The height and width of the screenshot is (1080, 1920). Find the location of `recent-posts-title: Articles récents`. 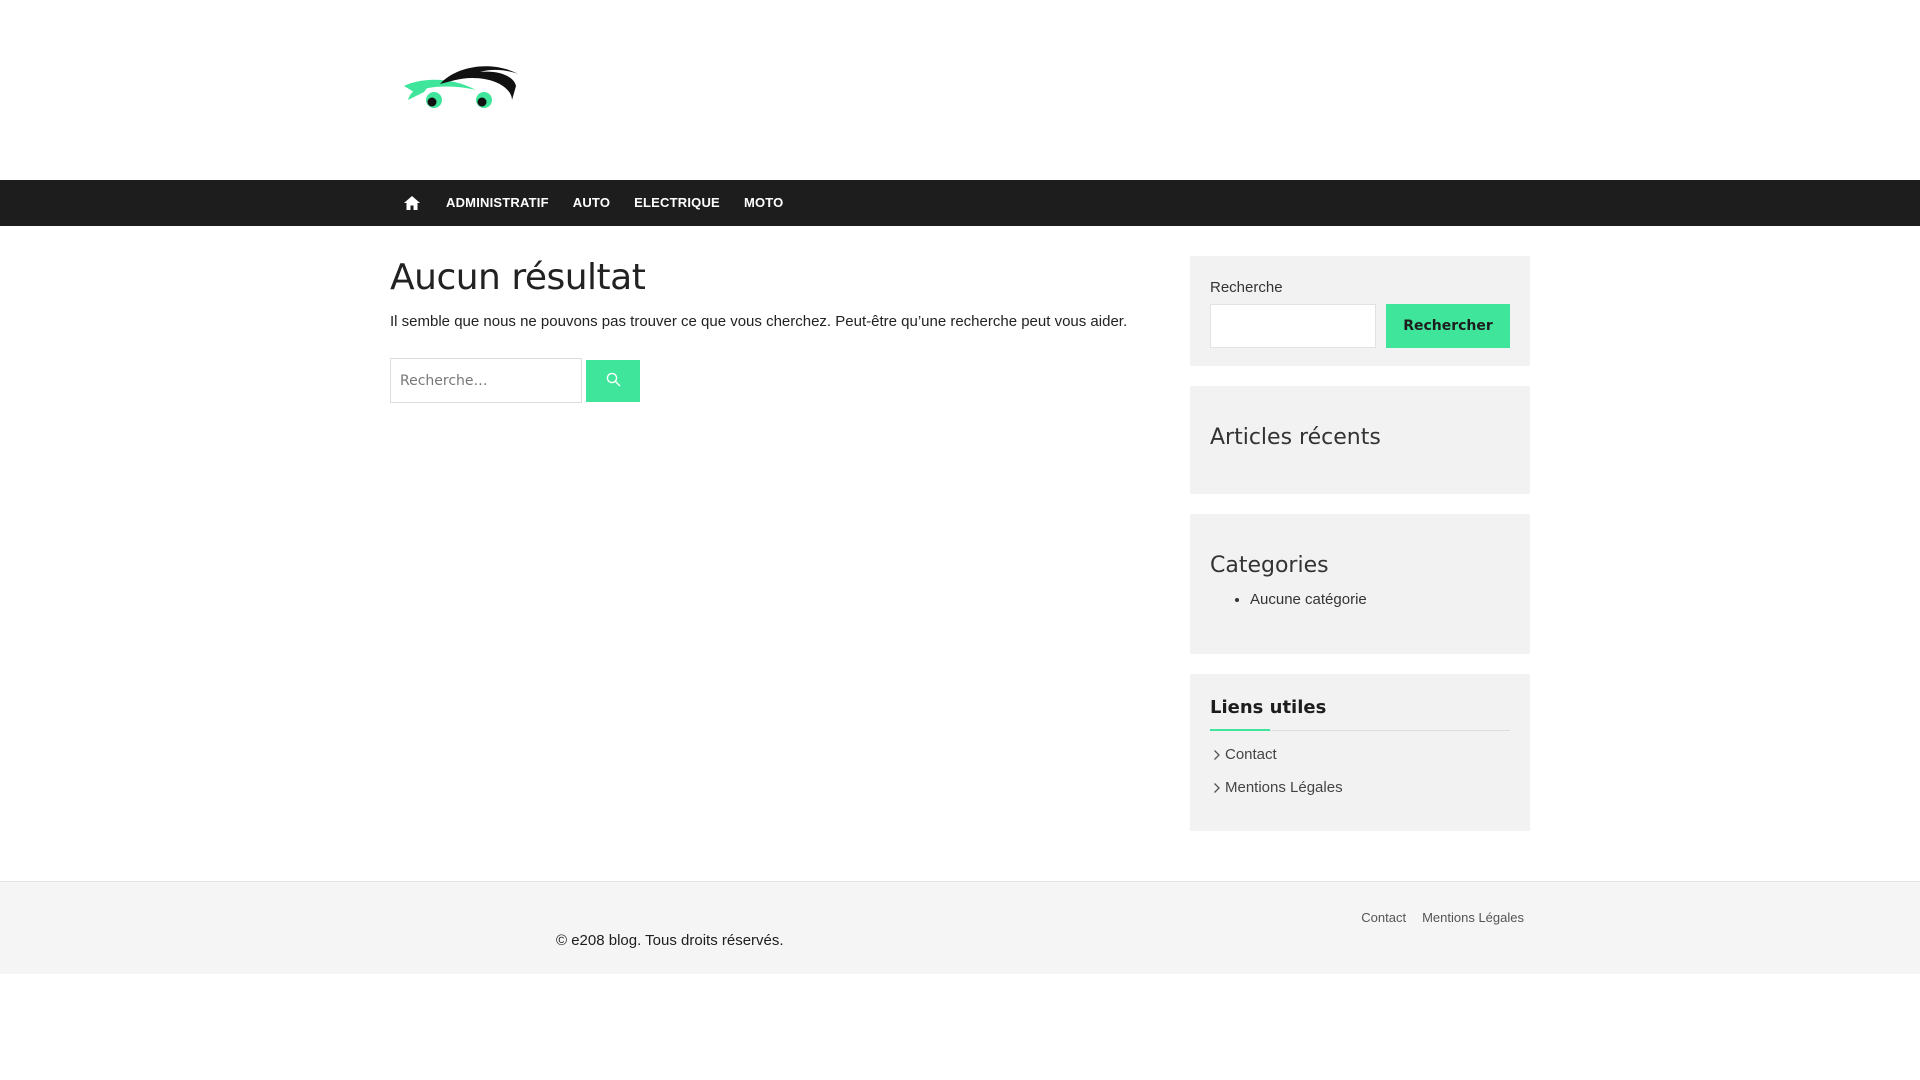

recent-posts-title: Articles récents is located at coordinates (1295, 437).